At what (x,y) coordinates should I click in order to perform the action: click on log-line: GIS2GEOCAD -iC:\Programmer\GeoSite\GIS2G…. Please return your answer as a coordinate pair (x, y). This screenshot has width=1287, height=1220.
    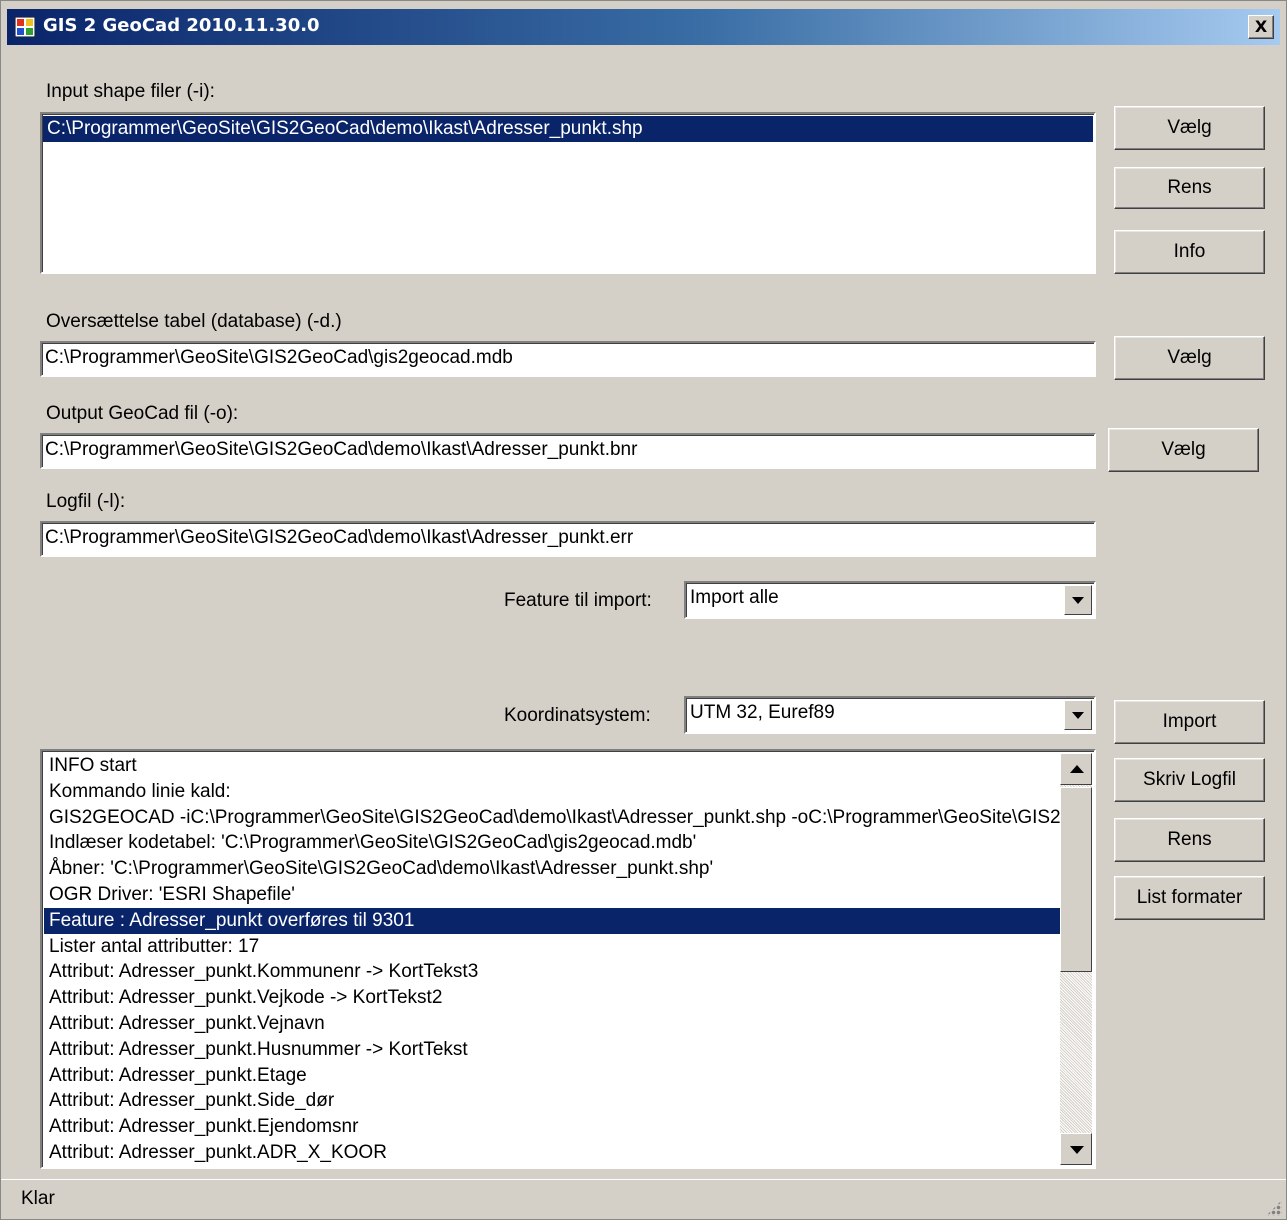
    Looking at the image, I should click on (552, 818).